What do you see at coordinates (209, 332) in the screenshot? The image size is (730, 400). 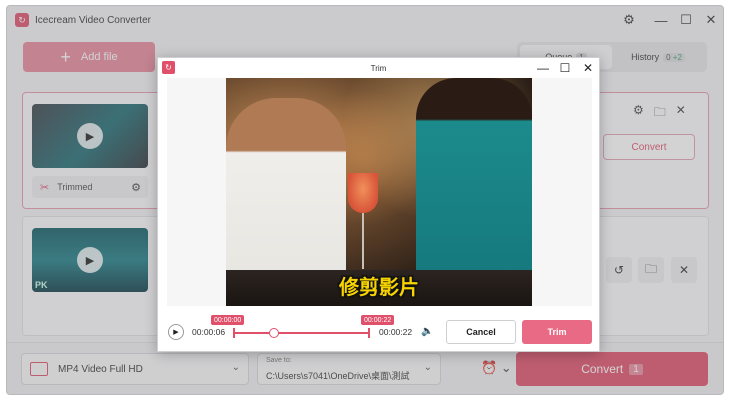 I see `start-time: 00:00:06` at bounding box center [209, 332].